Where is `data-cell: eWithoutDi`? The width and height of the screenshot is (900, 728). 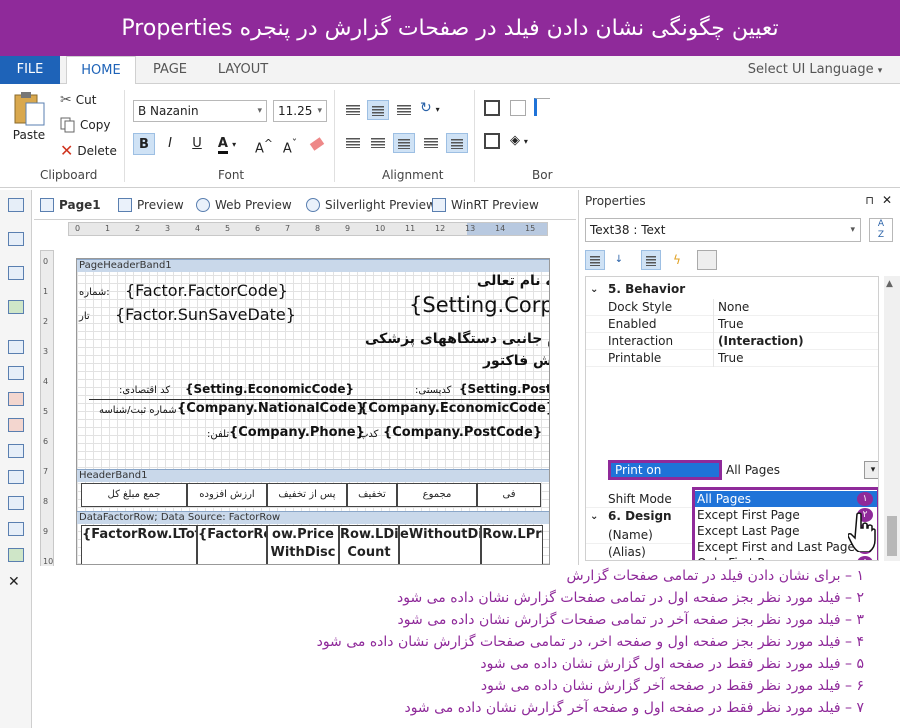 data-cell: eWithoutDi is located at coordinates (440, 544).